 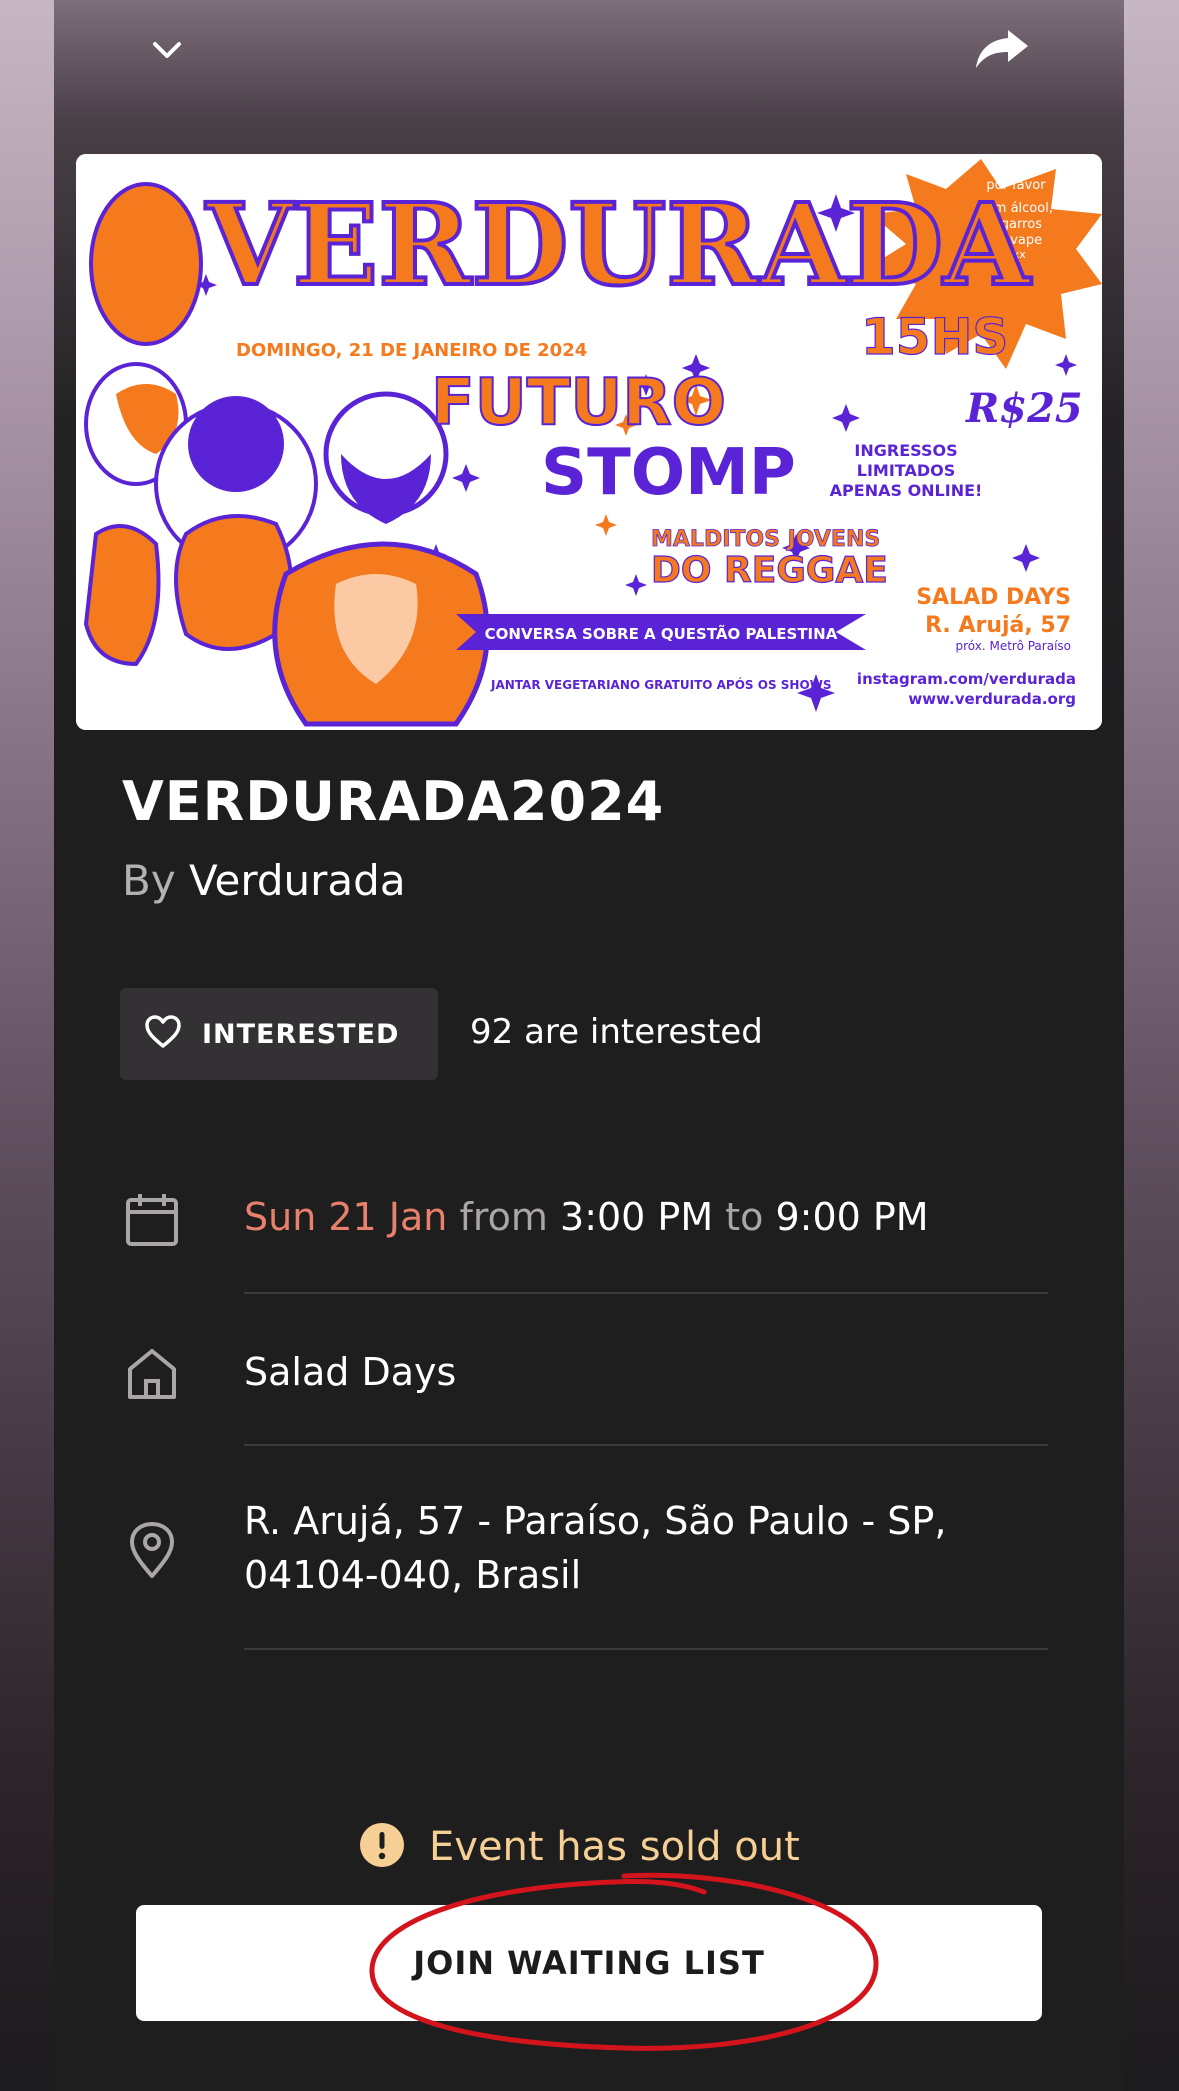 I want to click on interested-button: INTERESTED, so click(x=279, y=1034).